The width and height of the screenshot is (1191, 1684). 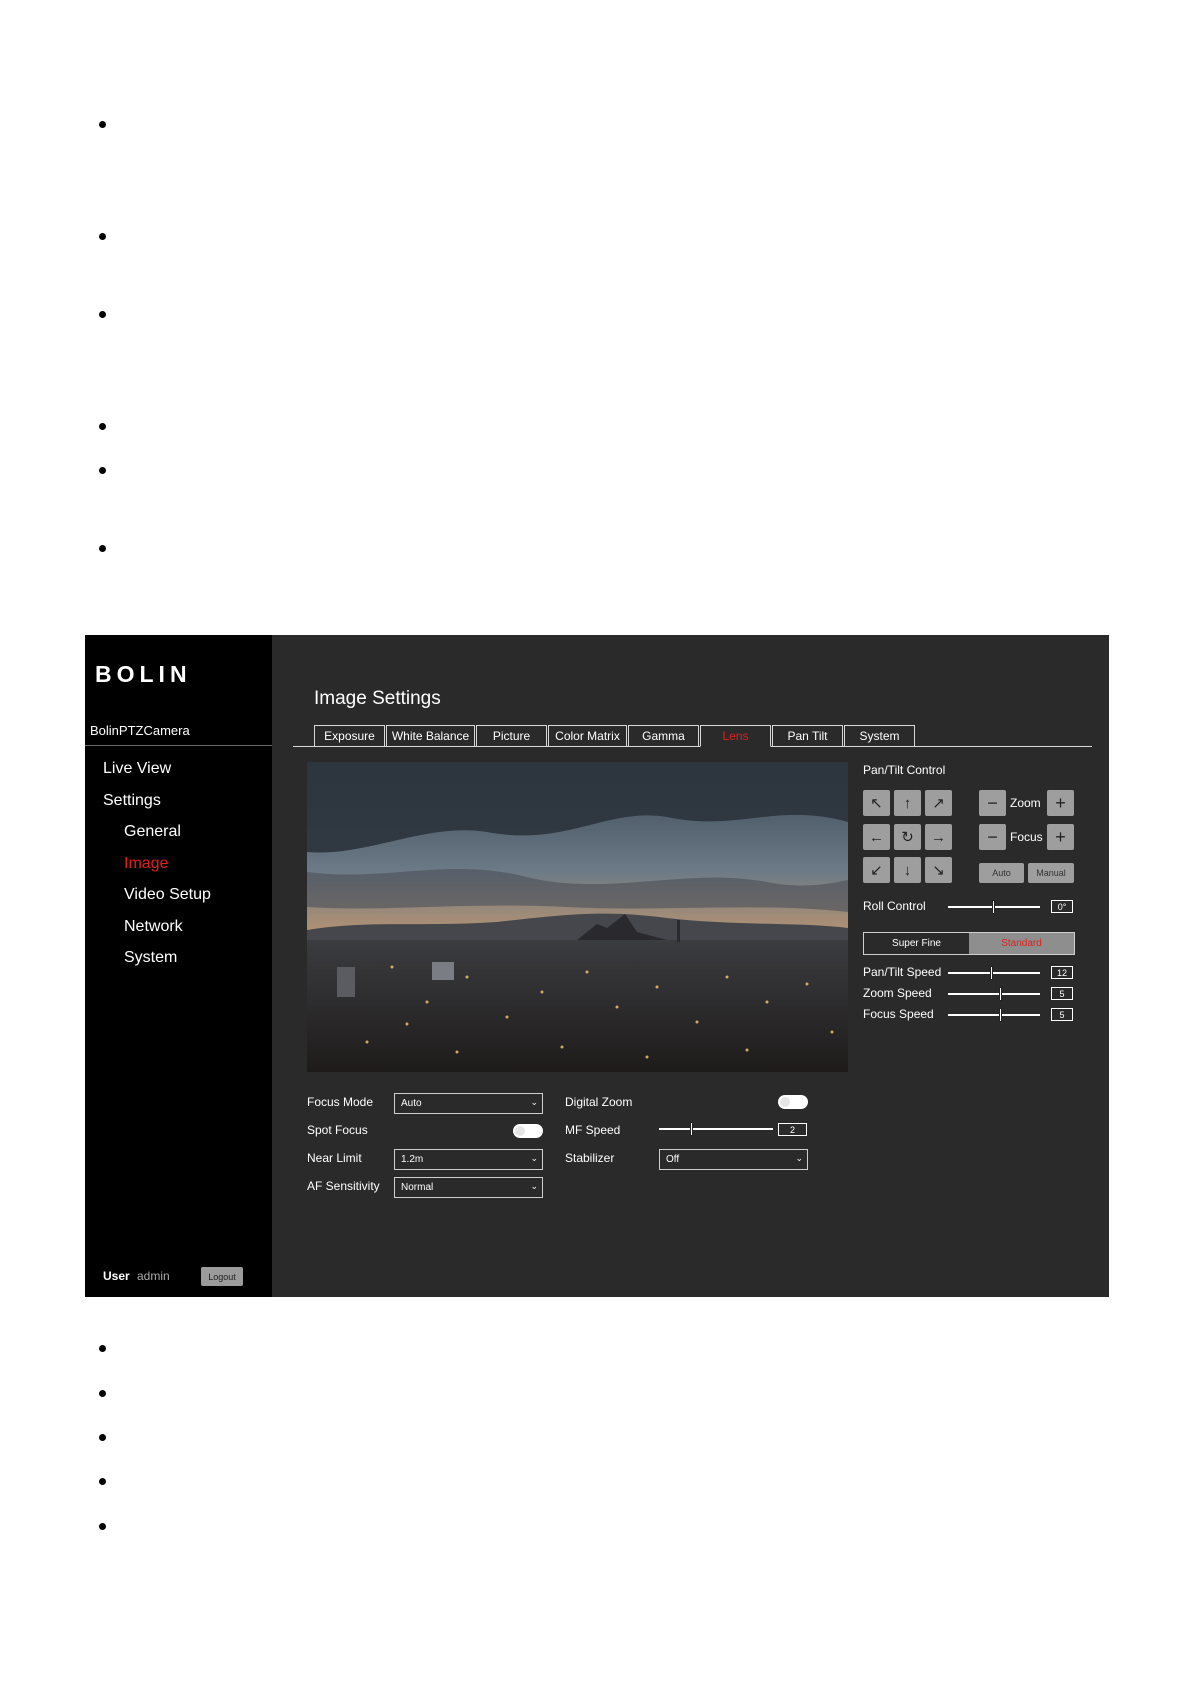 What do you see at coordinates (1062, 1014) in the screenshot?
I see `focus-speed-value: 5` at bounding box center [1062, 1014].